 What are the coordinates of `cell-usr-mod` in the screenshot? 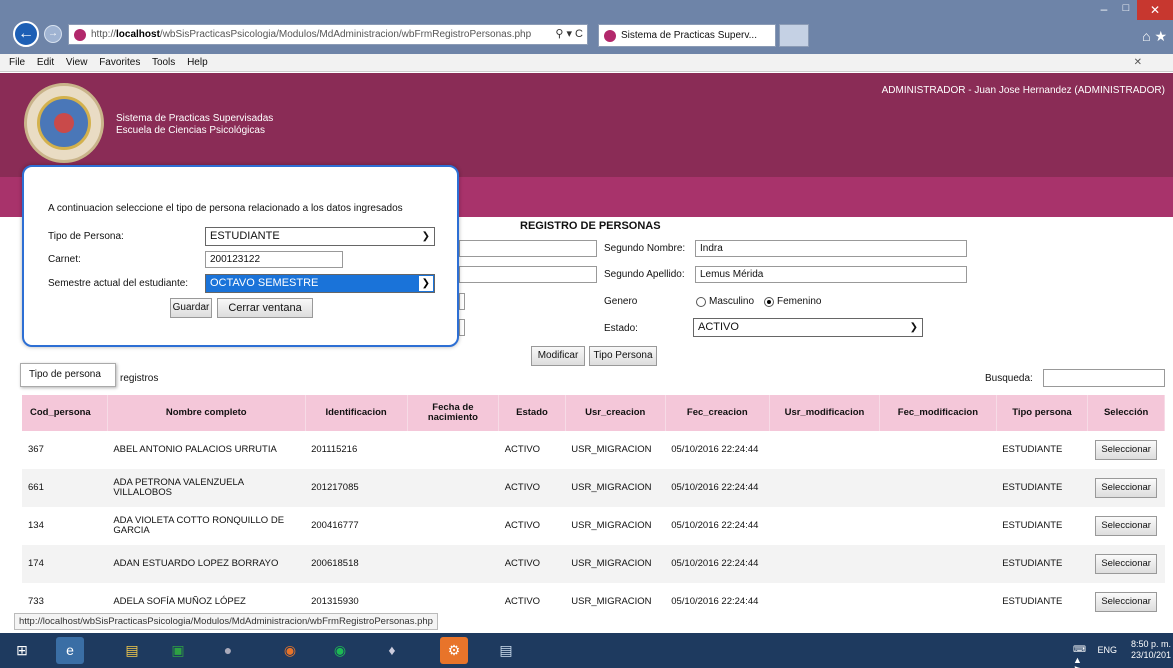 It's located at (824, 602).